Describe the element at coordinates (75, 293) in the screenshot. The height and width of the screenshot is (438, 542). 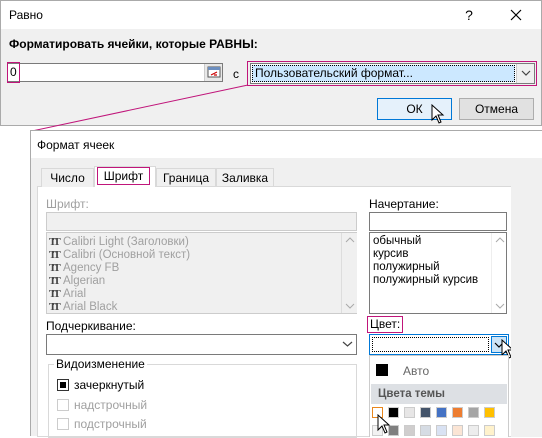
I see `font-list-item-label: Arial` at that location.